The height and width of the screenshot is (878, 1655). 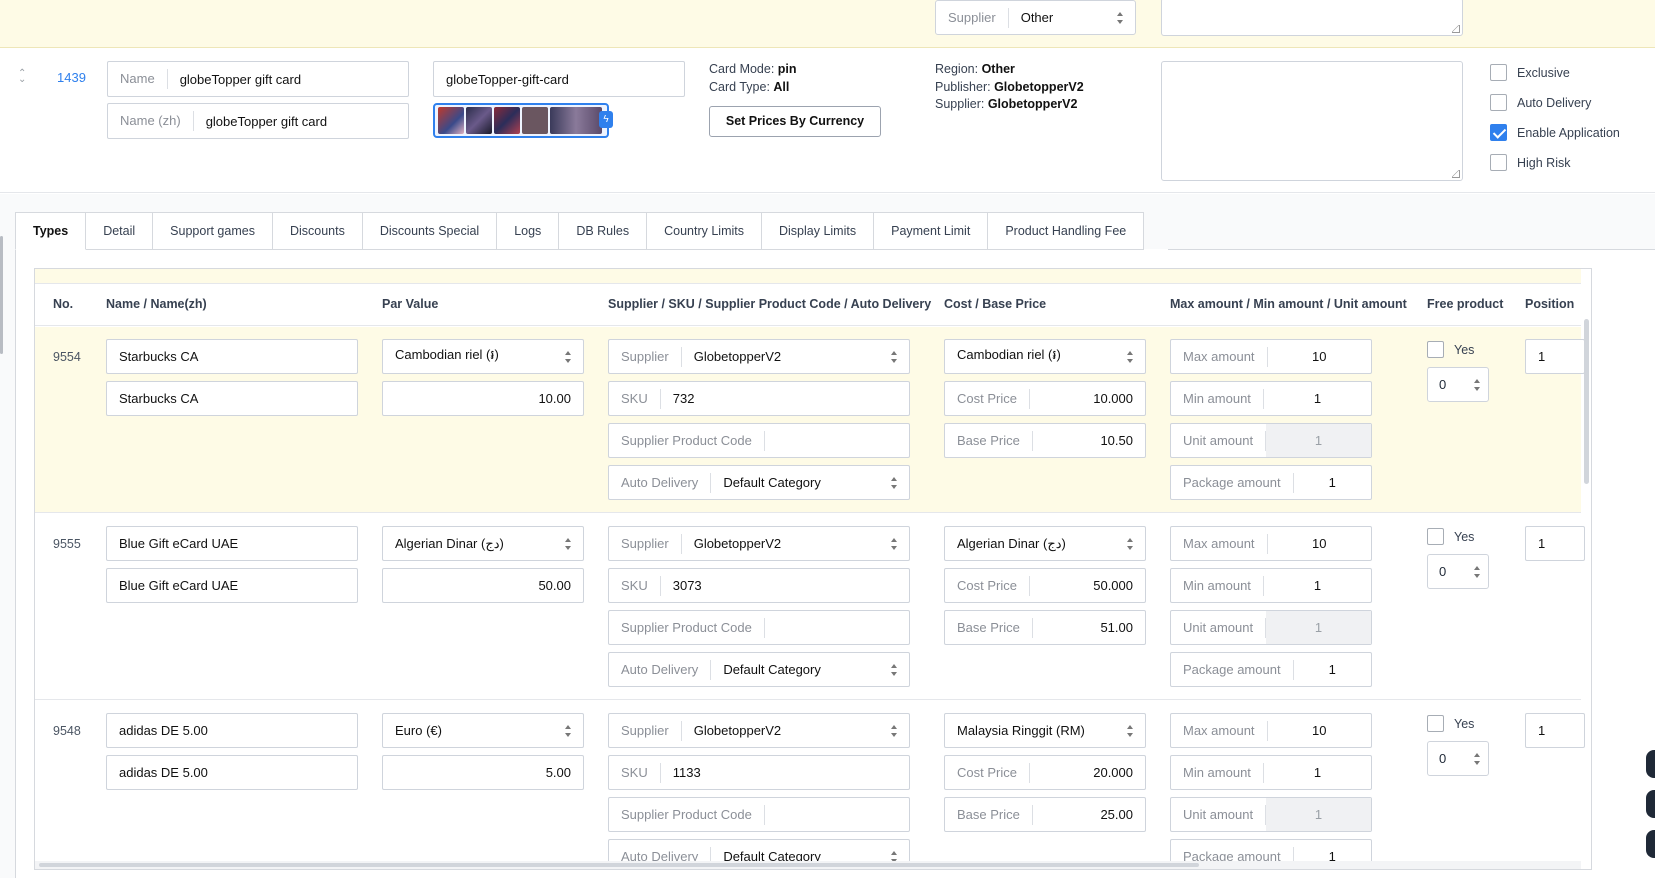 I want to click on product-name-field: Name globeTopper gift card, so click(x=258, y=79).